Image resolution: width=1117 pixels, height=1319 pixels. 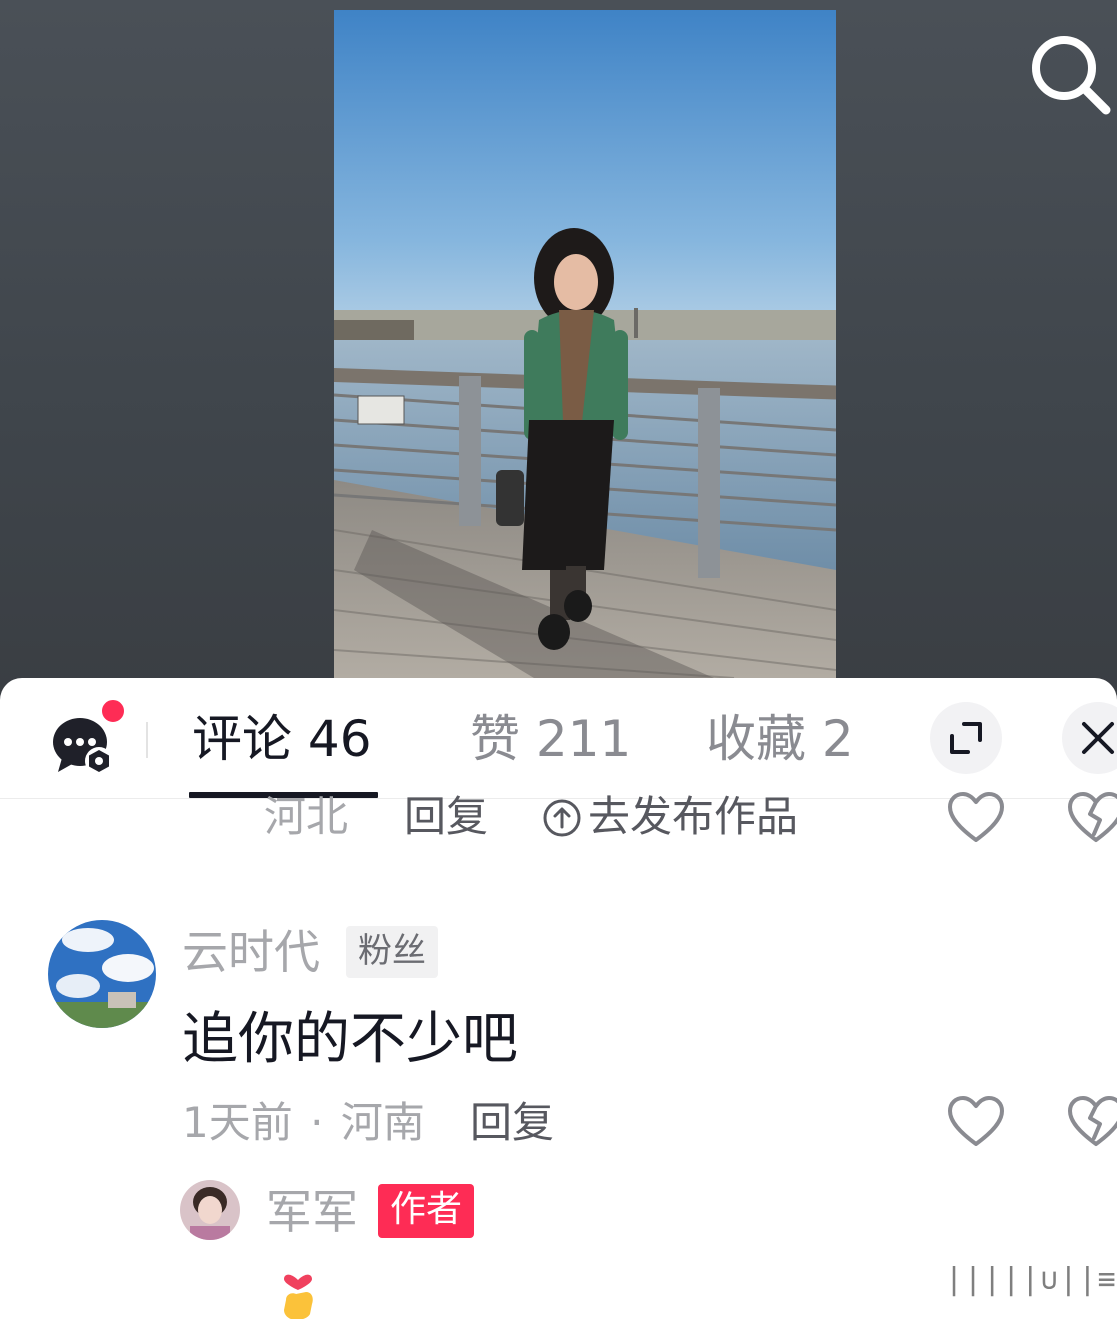 What do you see at coordinates (1071, 75) in the screenshot?
I see `search-icon` at bounding box center [1071, 75].